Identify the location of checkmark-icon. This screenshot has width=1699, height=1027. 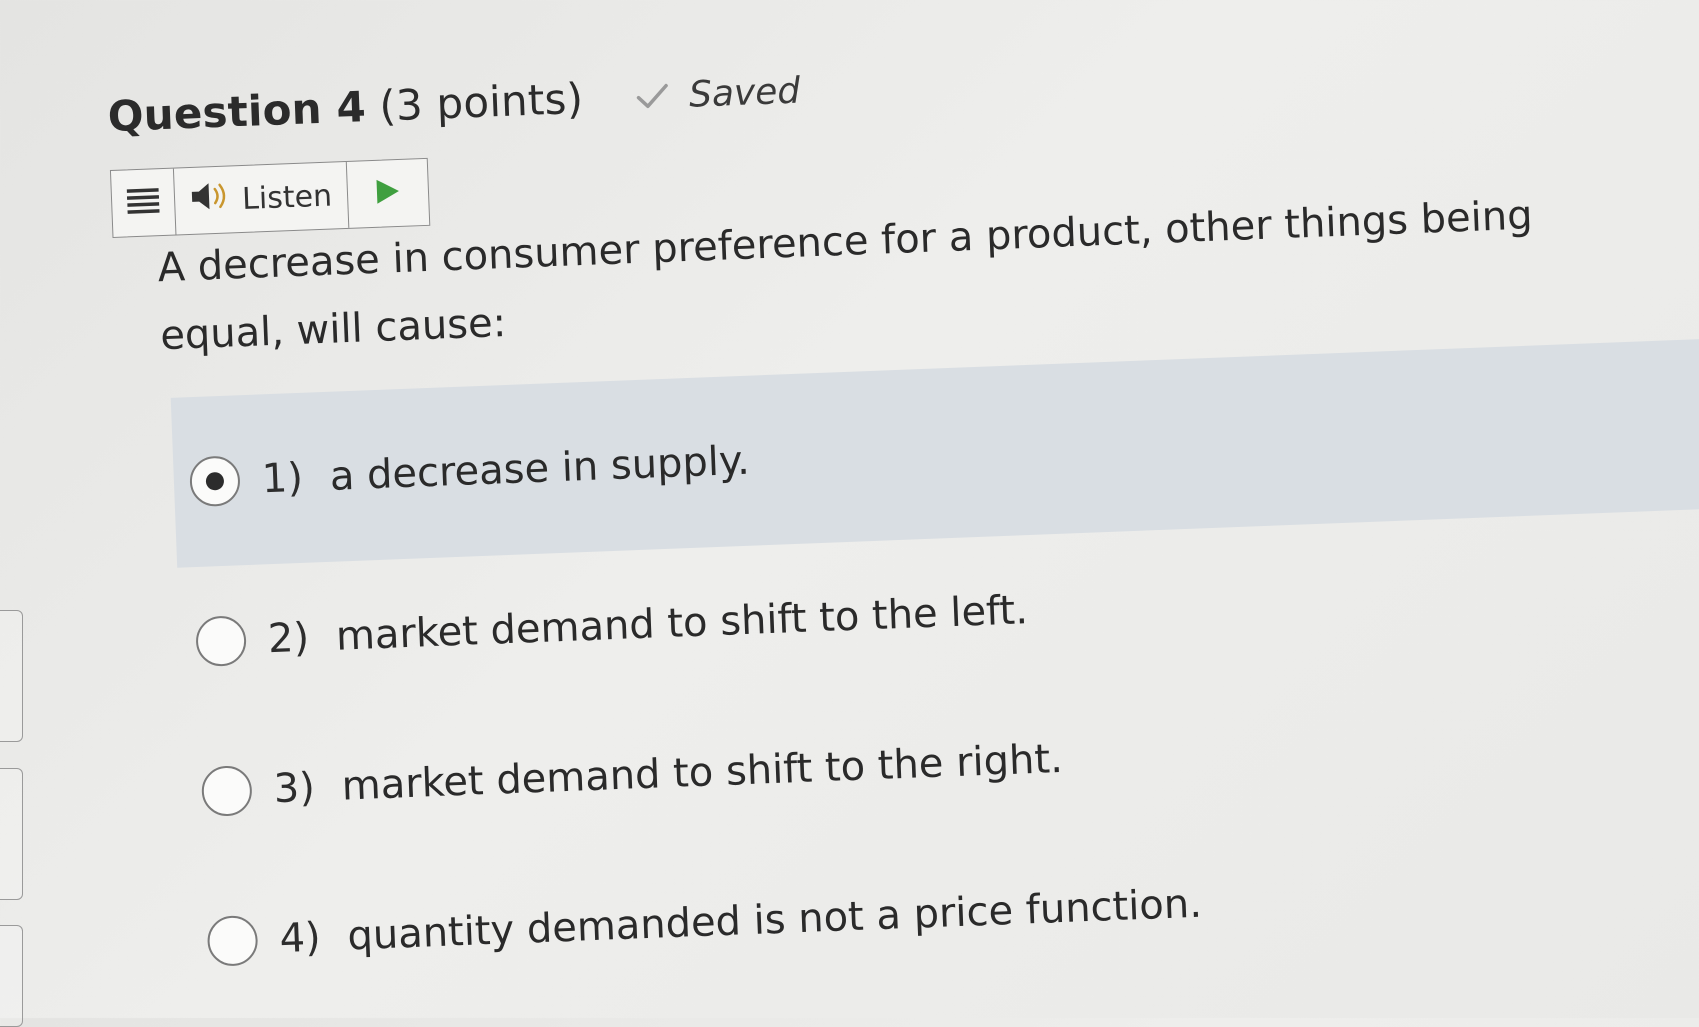
(652, 96).